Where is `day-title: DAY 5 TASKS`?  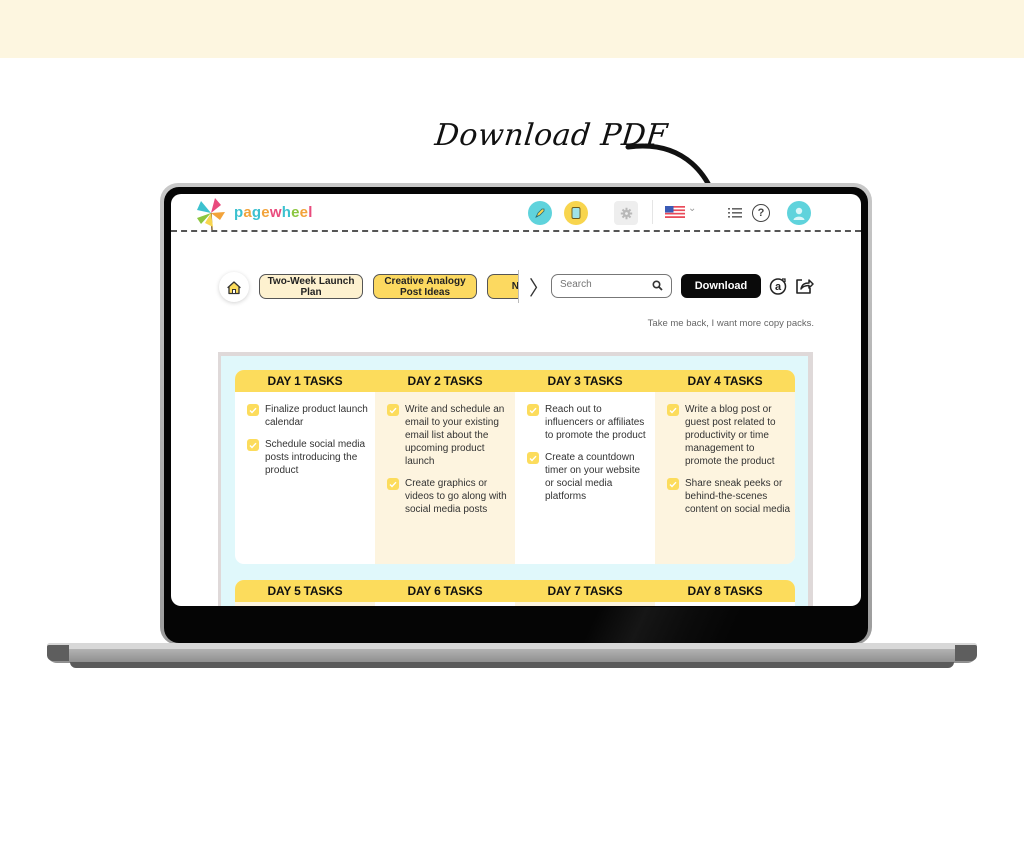
day-title: DAY 5 TASKS is located at coordinates (305, 591).